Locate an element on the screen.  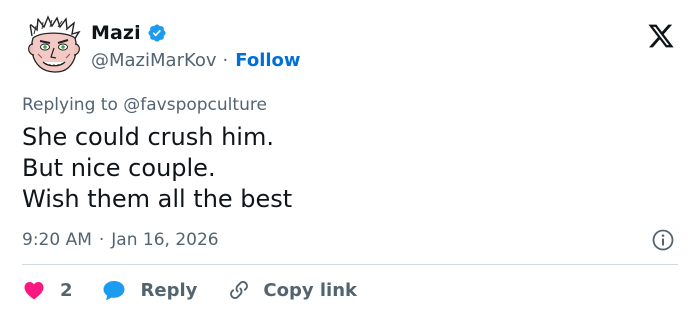
copy-link-button: Copy link is located at coordinates (292, 290).